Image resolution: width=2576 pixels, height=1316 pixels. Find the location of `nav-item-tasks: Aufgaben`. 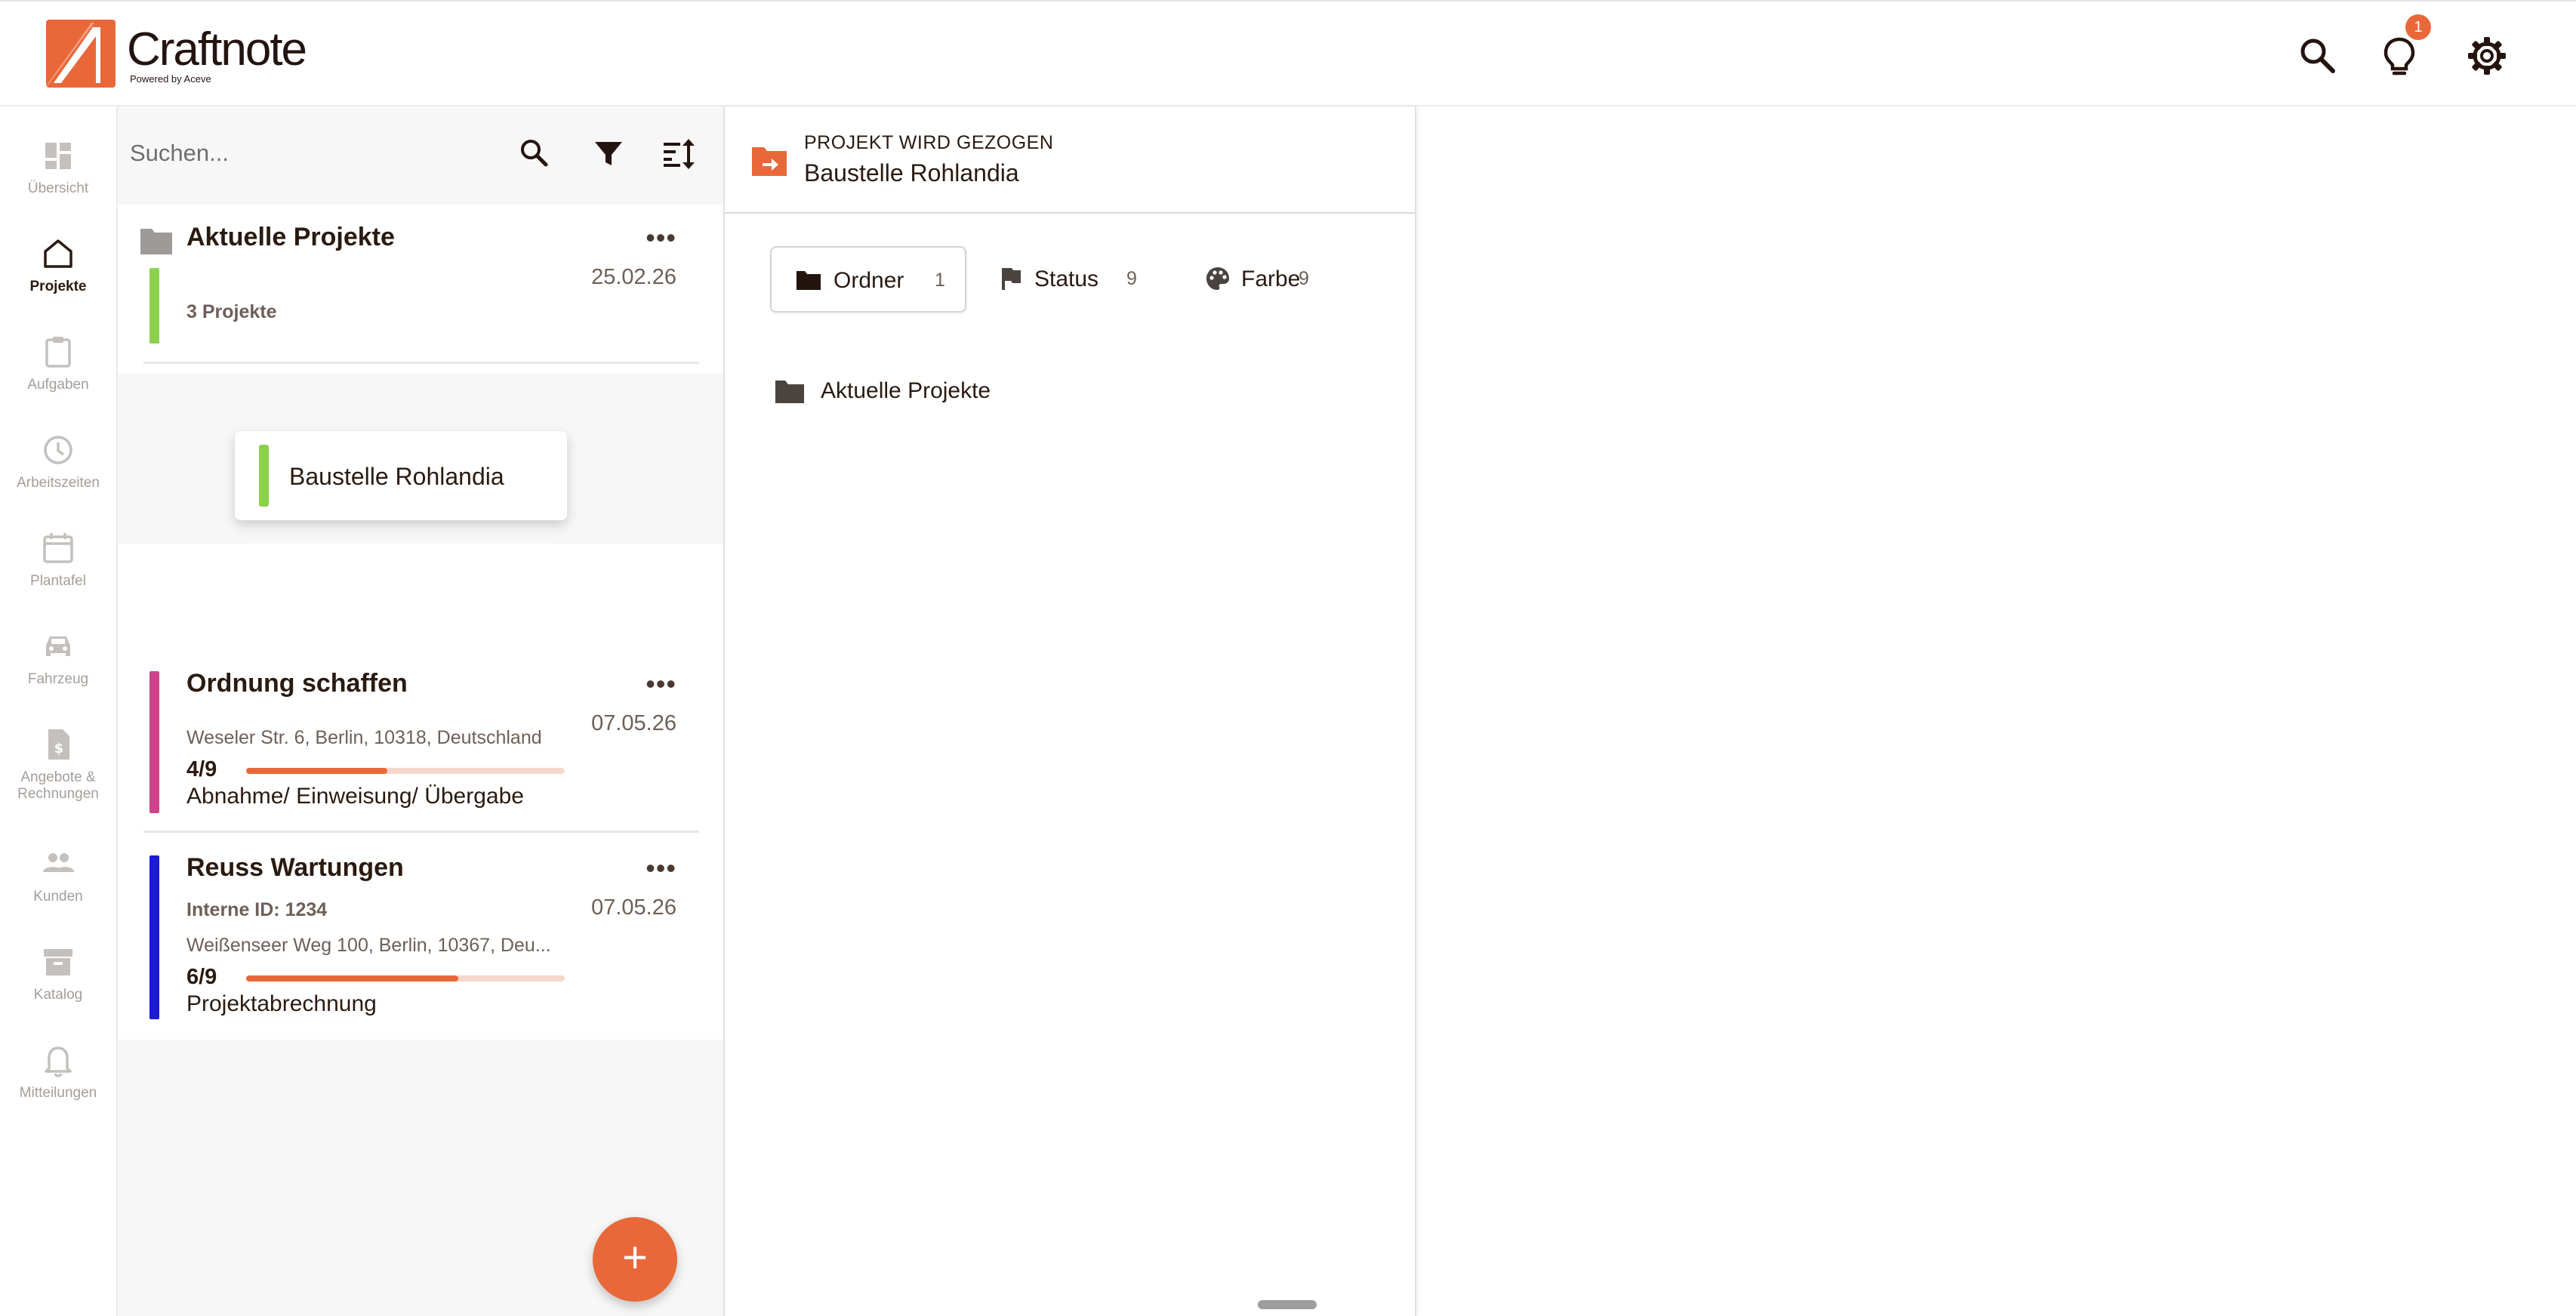

nav-item-tasks: Aufgaben is located at coordinates (58, 363).